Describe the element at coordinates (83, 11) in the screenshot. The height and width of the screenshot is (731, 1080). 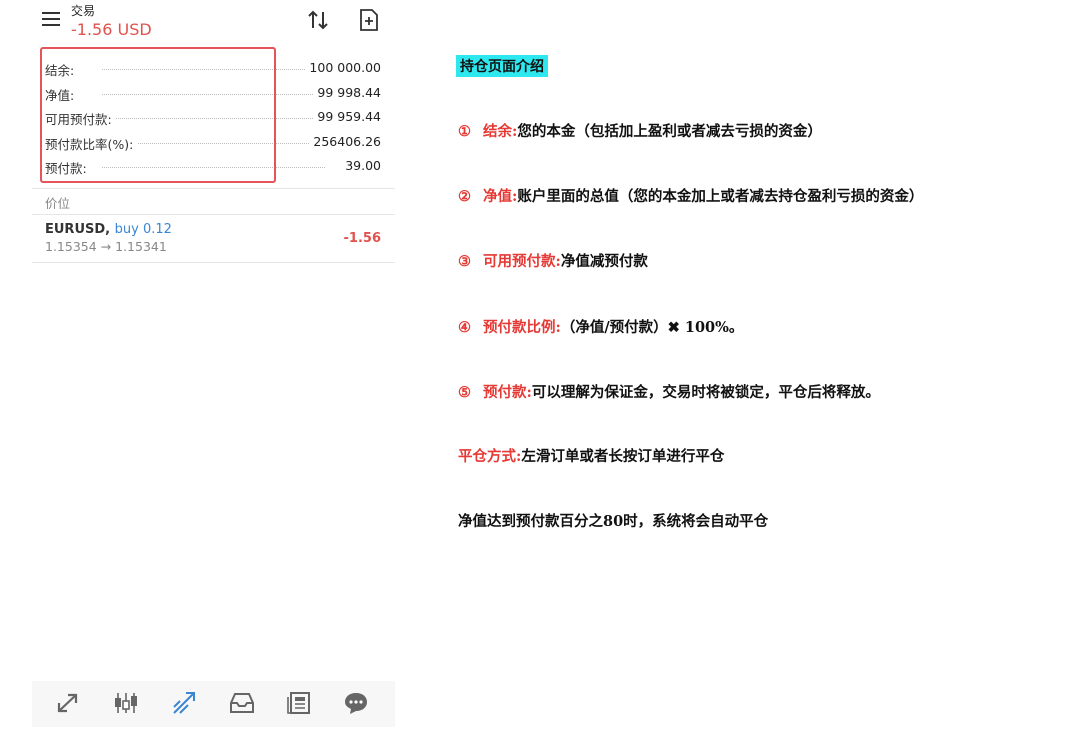
I see `page-title: 交易` at that location.